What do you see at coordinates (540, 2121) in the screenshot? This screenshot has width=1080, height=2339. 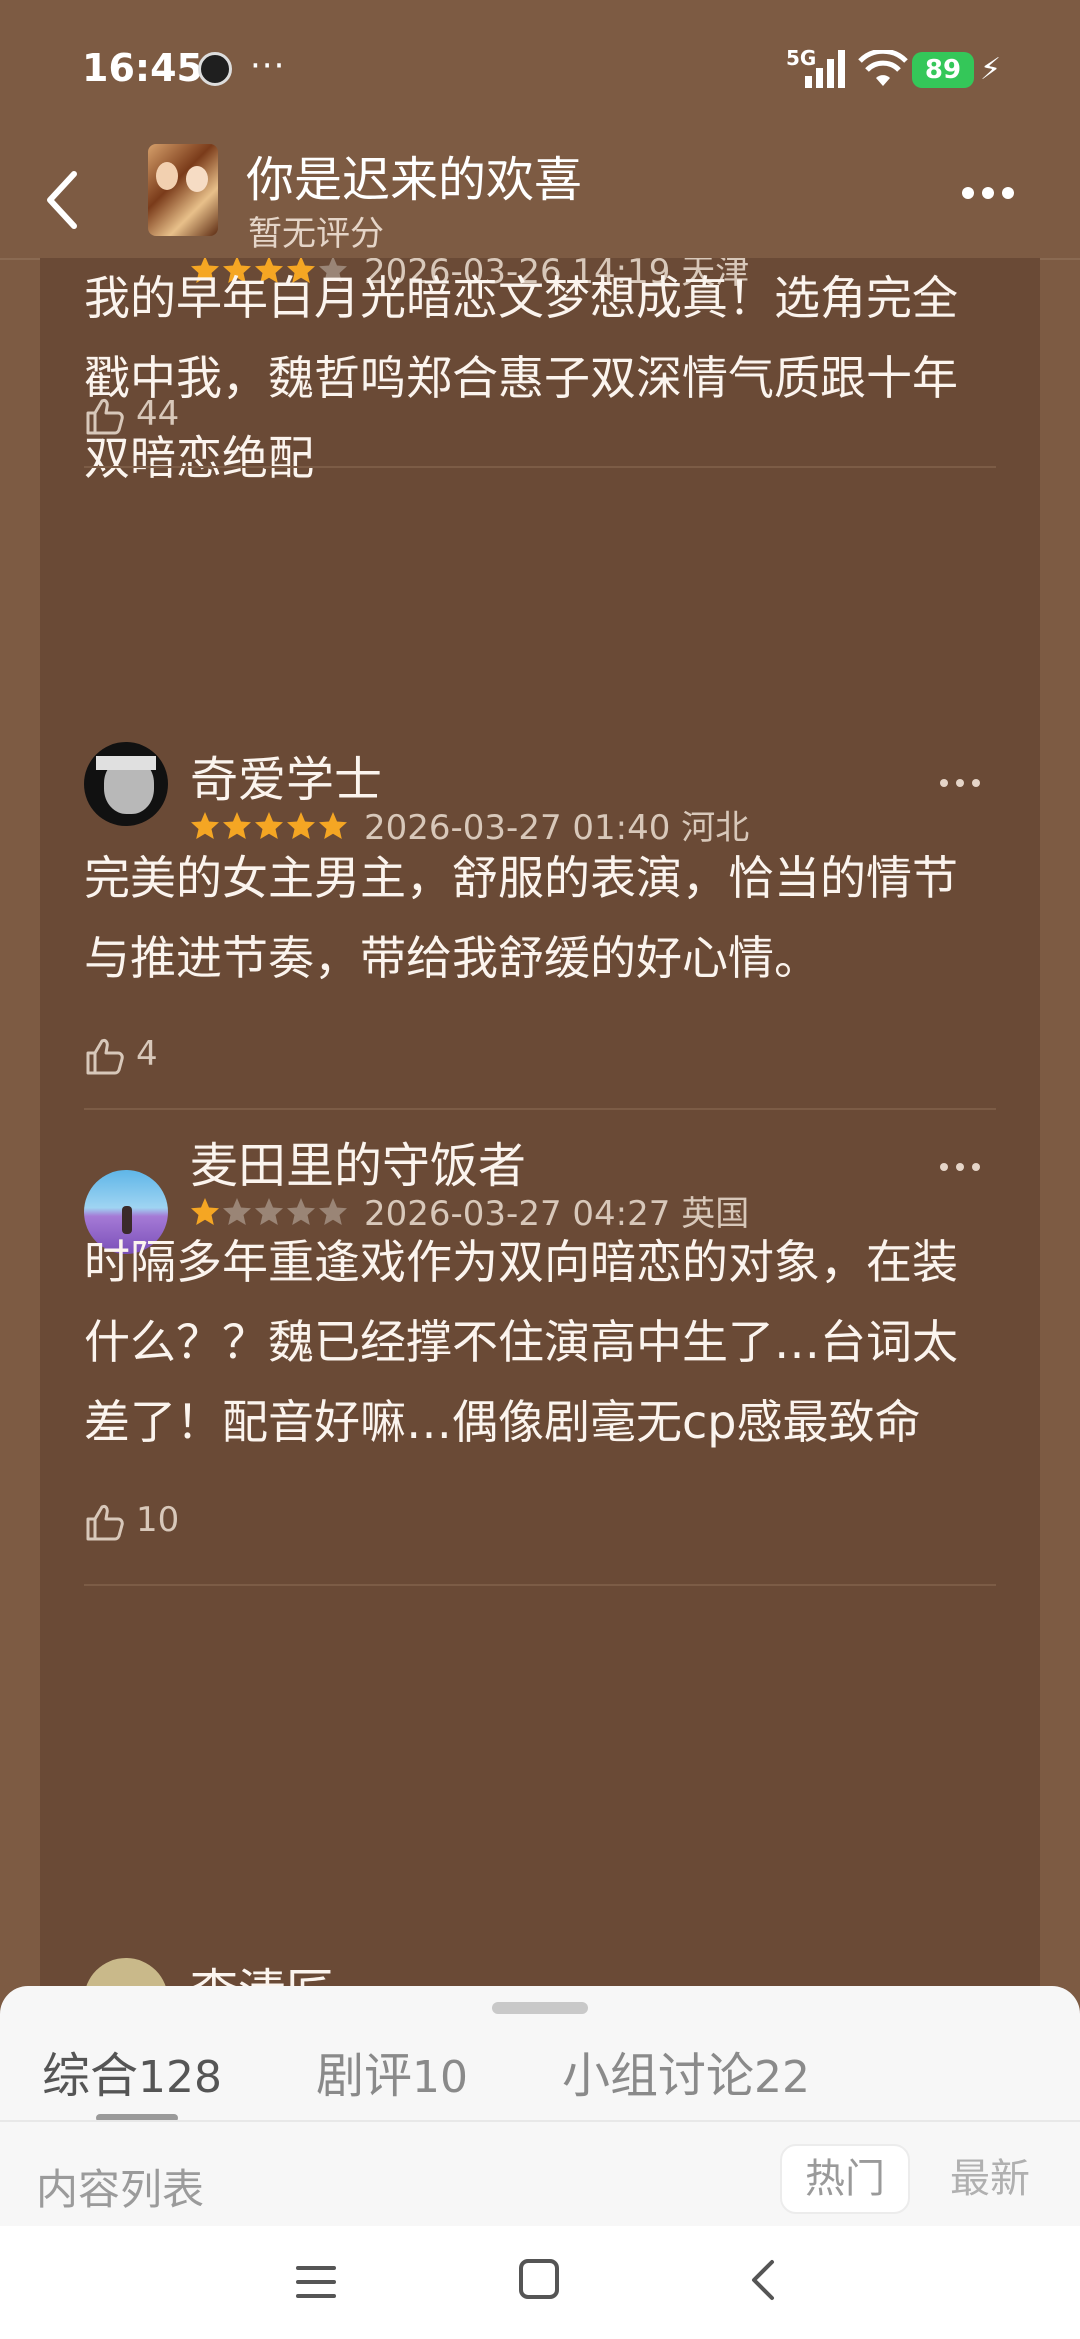 I see `tabs-divider` at bounding box center [540, 2121].